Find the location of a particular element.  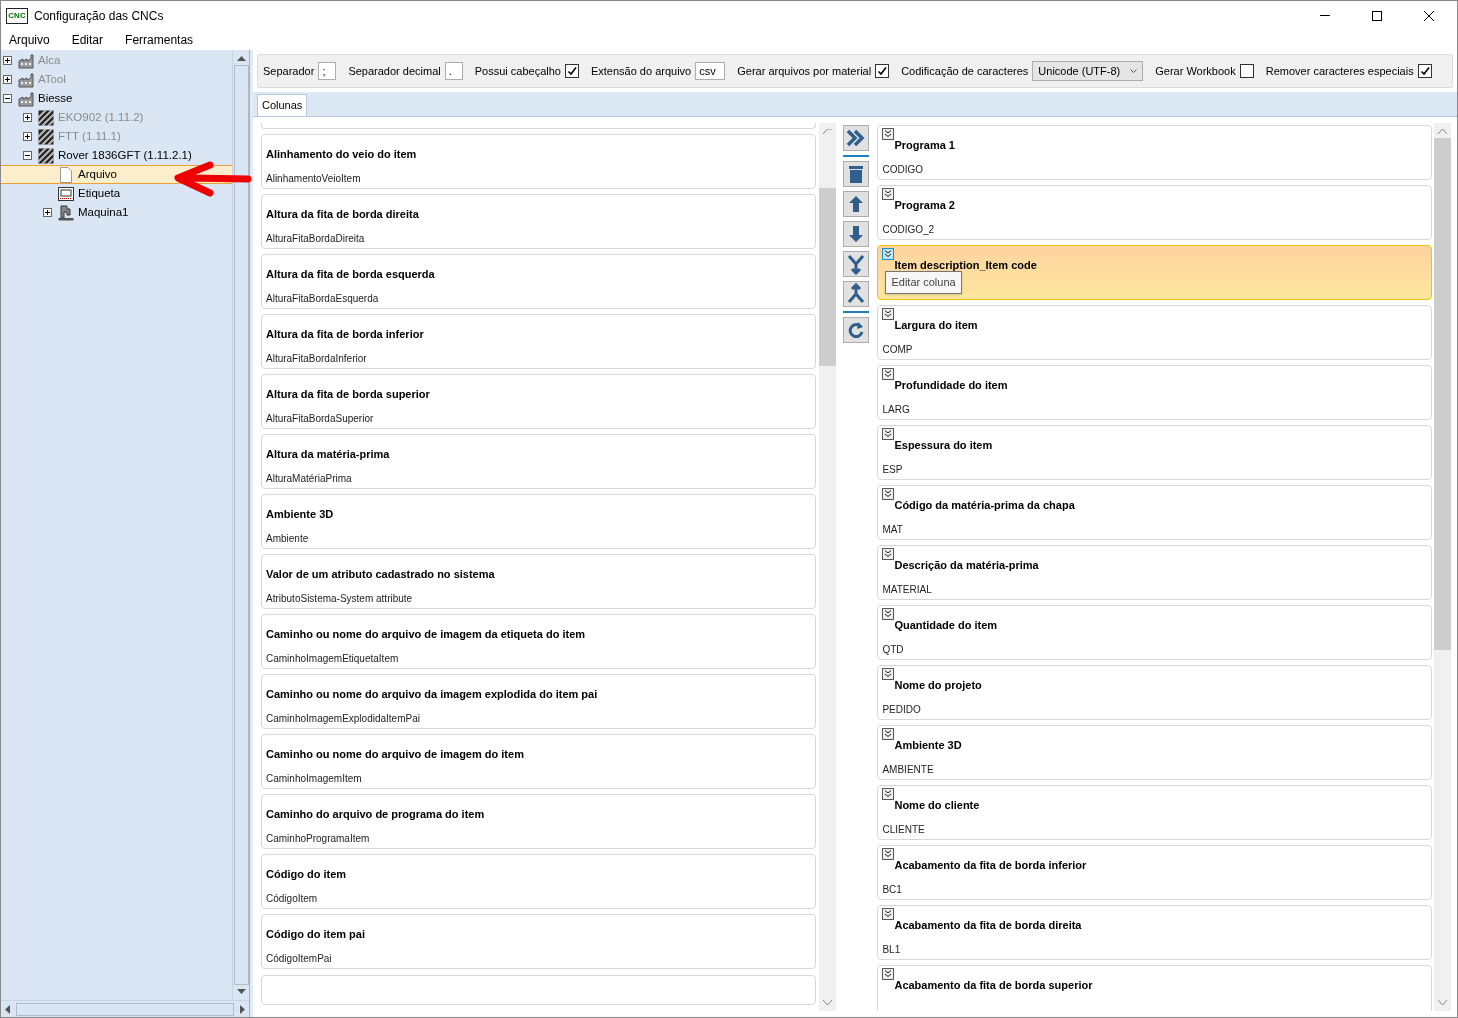

column-card: Largura do item COMP is located at coordinates (1154, 332).